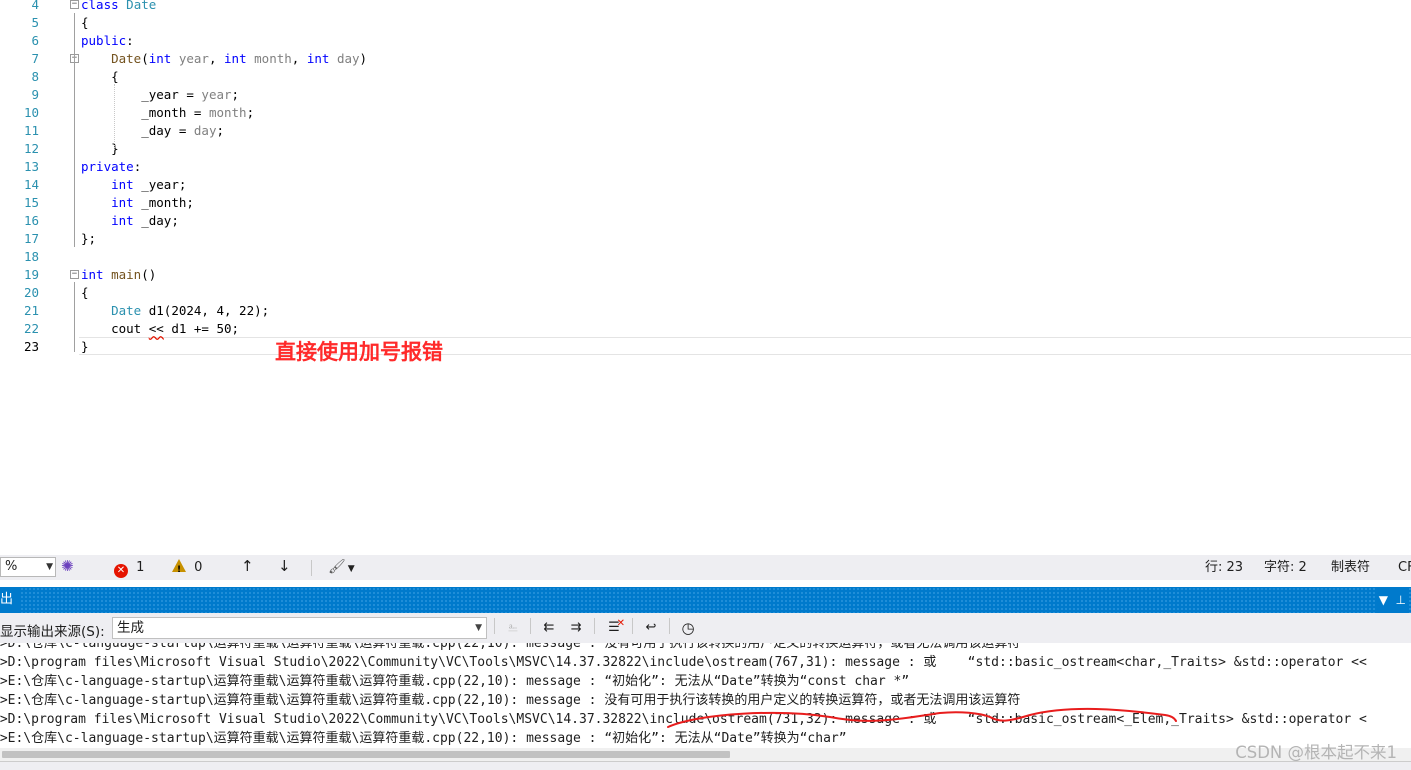 Image resolution: width=1411 pixels, height=770 pixels. I want to click on line-number: 16, so click(31, 220).